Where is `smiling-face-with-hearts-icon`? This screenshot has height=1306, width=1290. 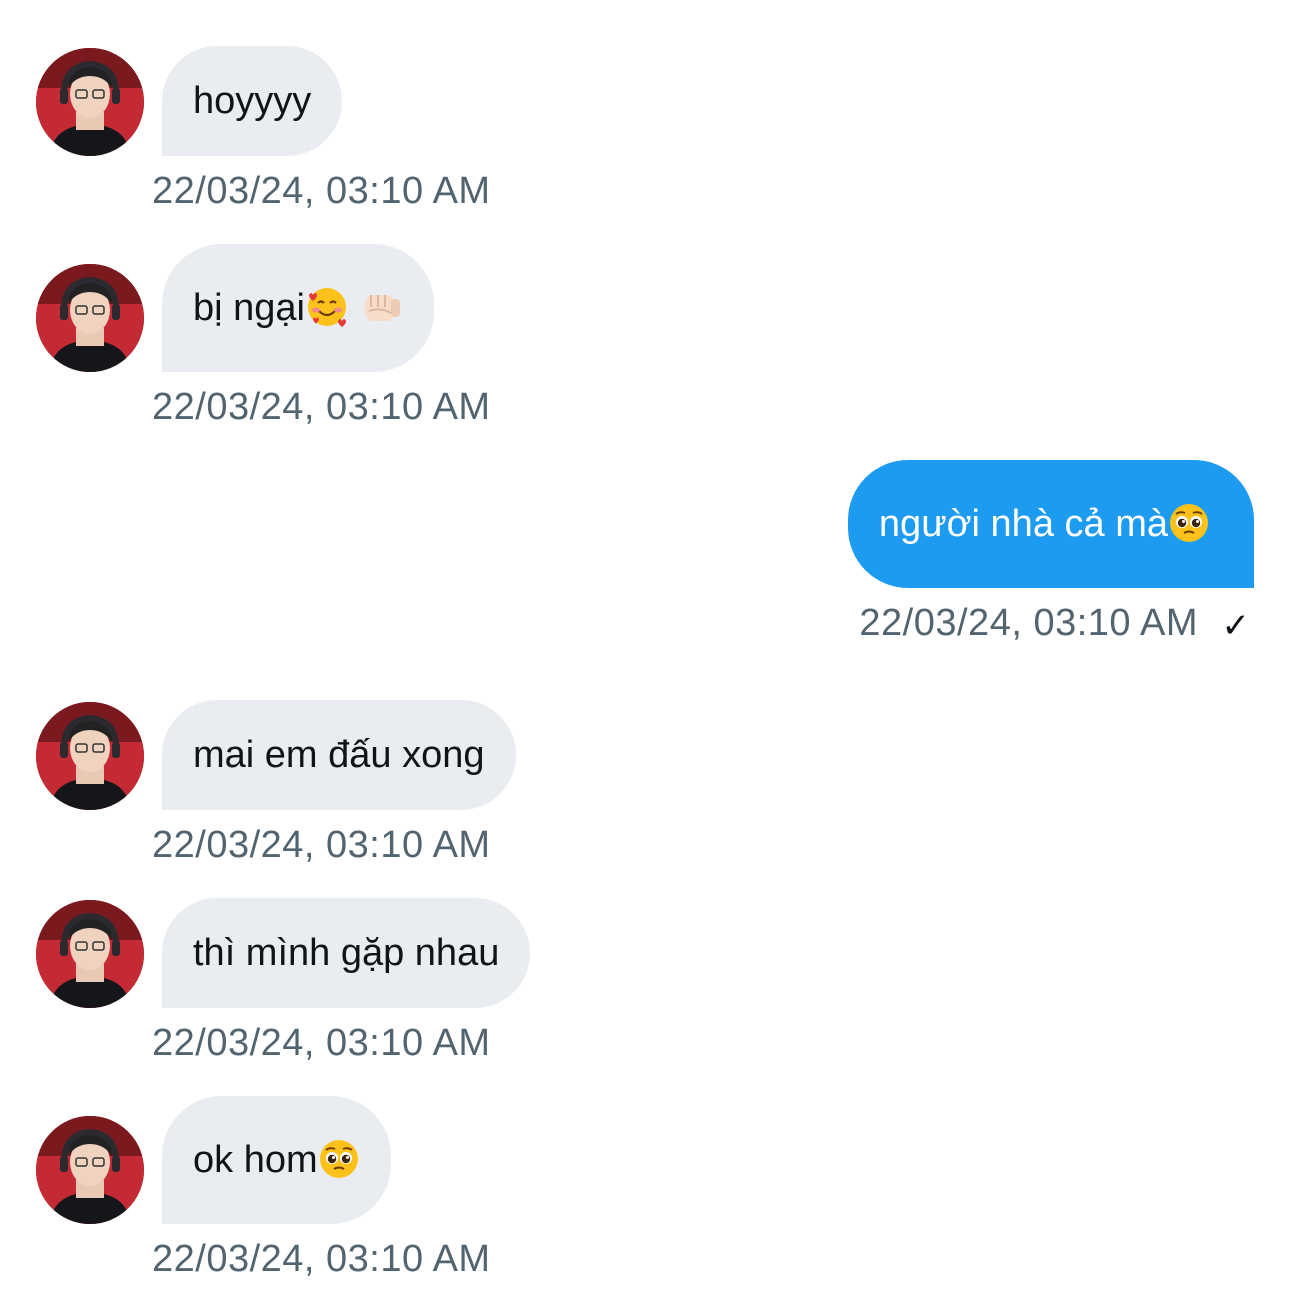
smiling-face-with-hearts-icon is located at coordinates (326, 307).